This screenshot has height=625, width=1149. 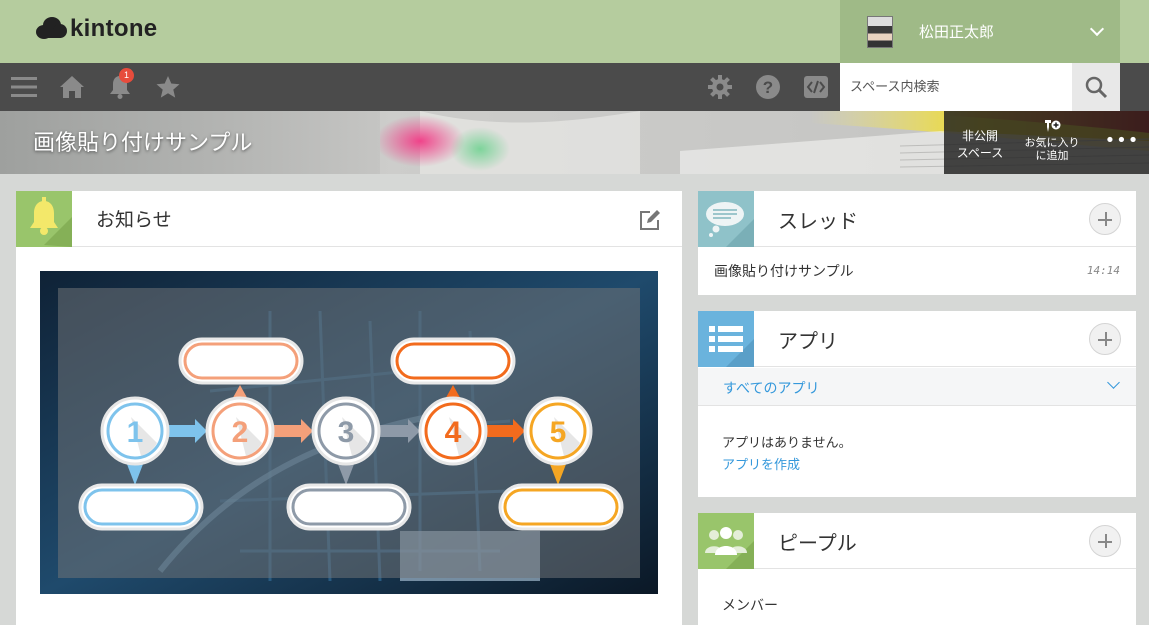 I want to click on thread-name: 画像貼り付けサンプル, so click(x=784, y=272).